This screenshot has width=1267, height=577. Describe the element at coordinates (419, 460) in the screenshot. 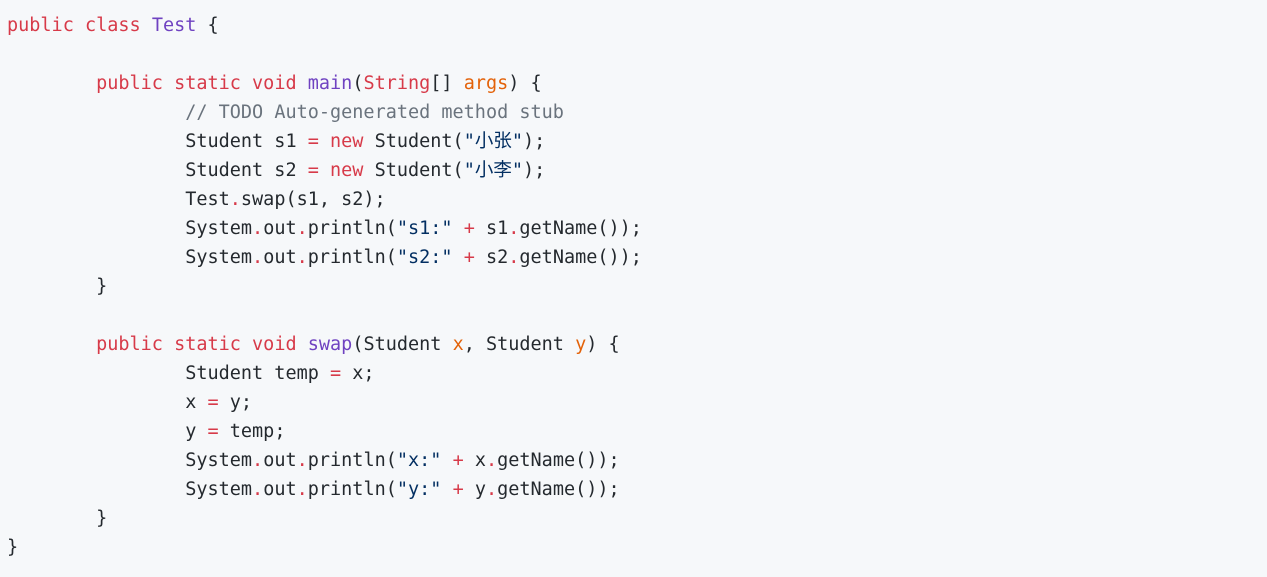

I see `code-token-str: "x:"` at that location.